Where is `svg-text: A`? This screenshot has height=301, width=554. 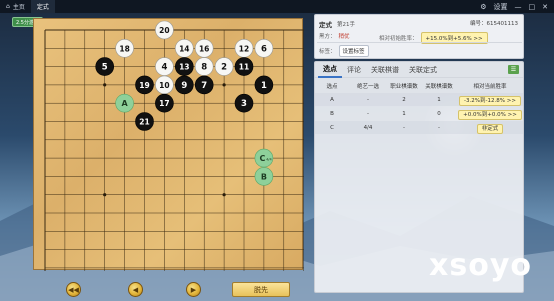 svg-text: A is located at coordinates (124, 103).